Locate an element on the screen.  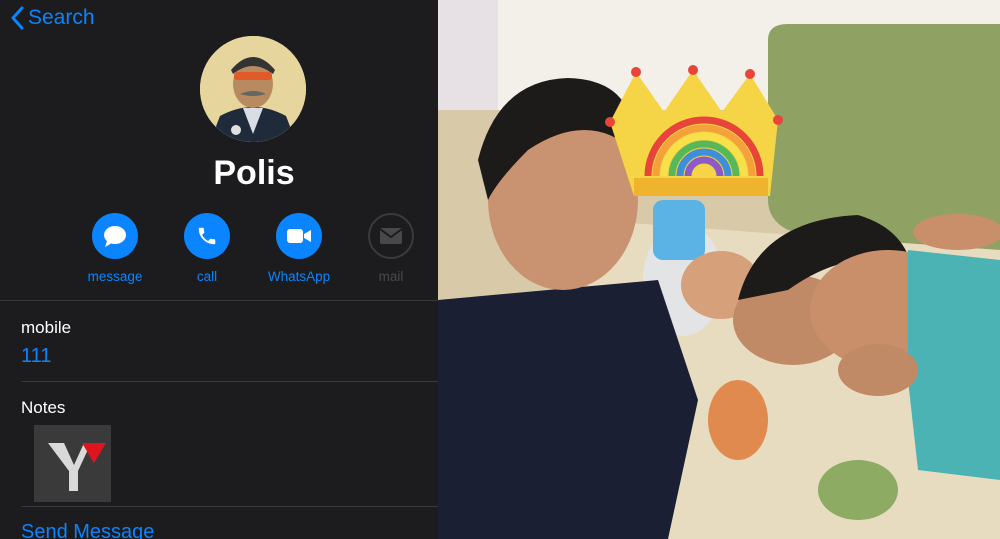
back-button: Search is located at coordinates (52, 18).